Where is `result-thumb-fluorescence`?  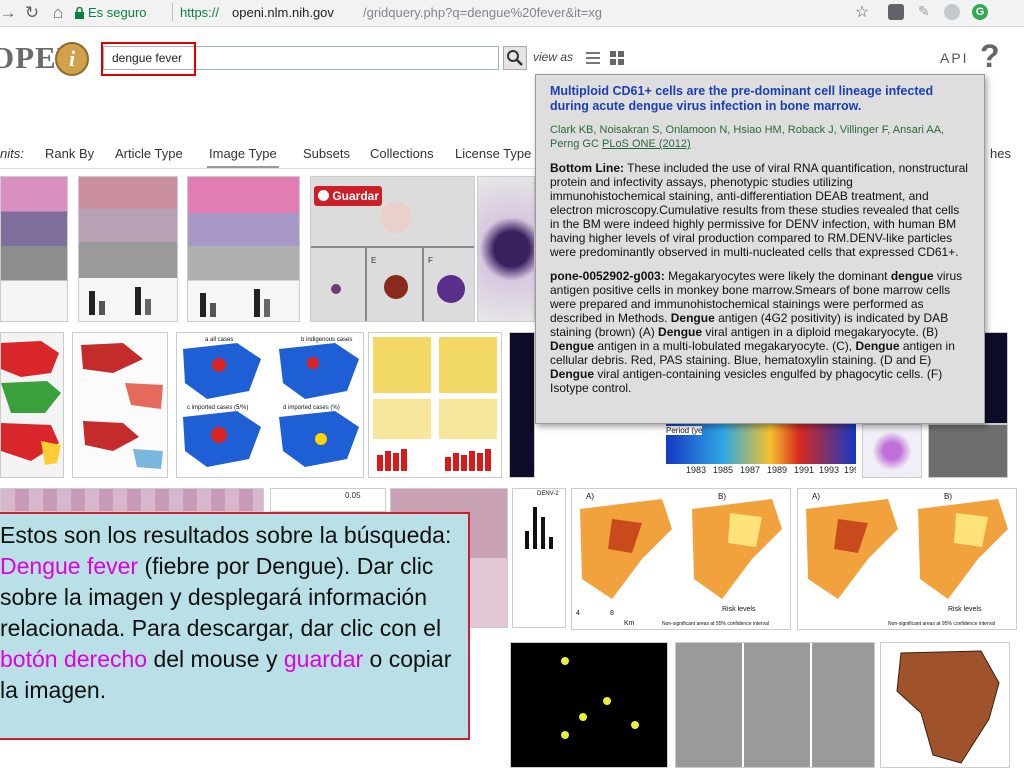 result-thumb-fluorescence is located at coordinates (589, 705).